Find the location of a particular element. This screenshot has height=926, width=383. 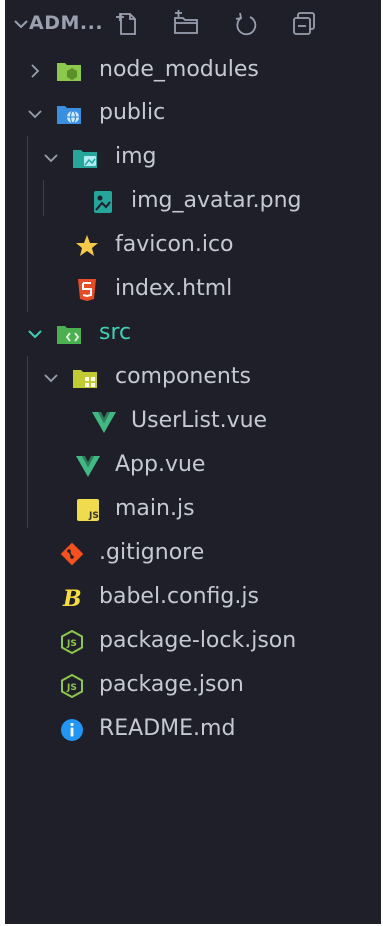

tree-item-package-json: JS package.json is located at coordinates (193, 686).